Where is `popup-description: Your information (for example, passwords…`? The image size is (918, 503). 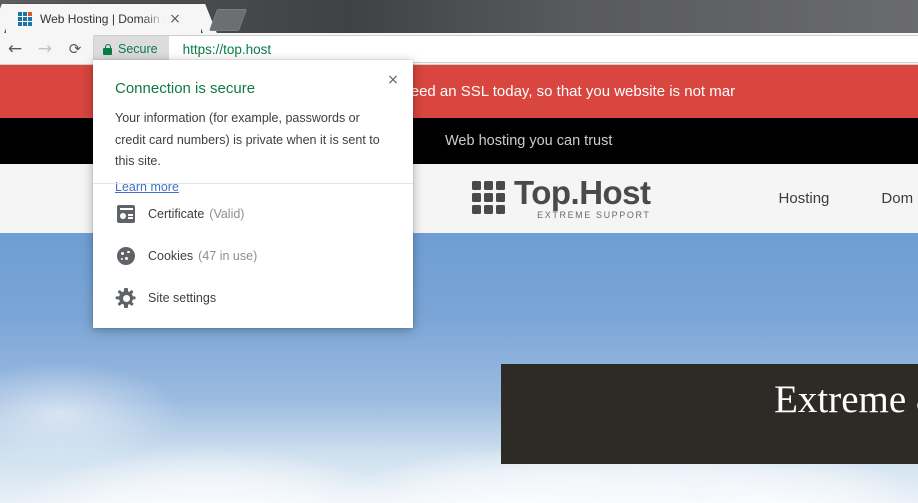
popup-description: Your information (for example, passwords… is located at coordinates (247, 139).